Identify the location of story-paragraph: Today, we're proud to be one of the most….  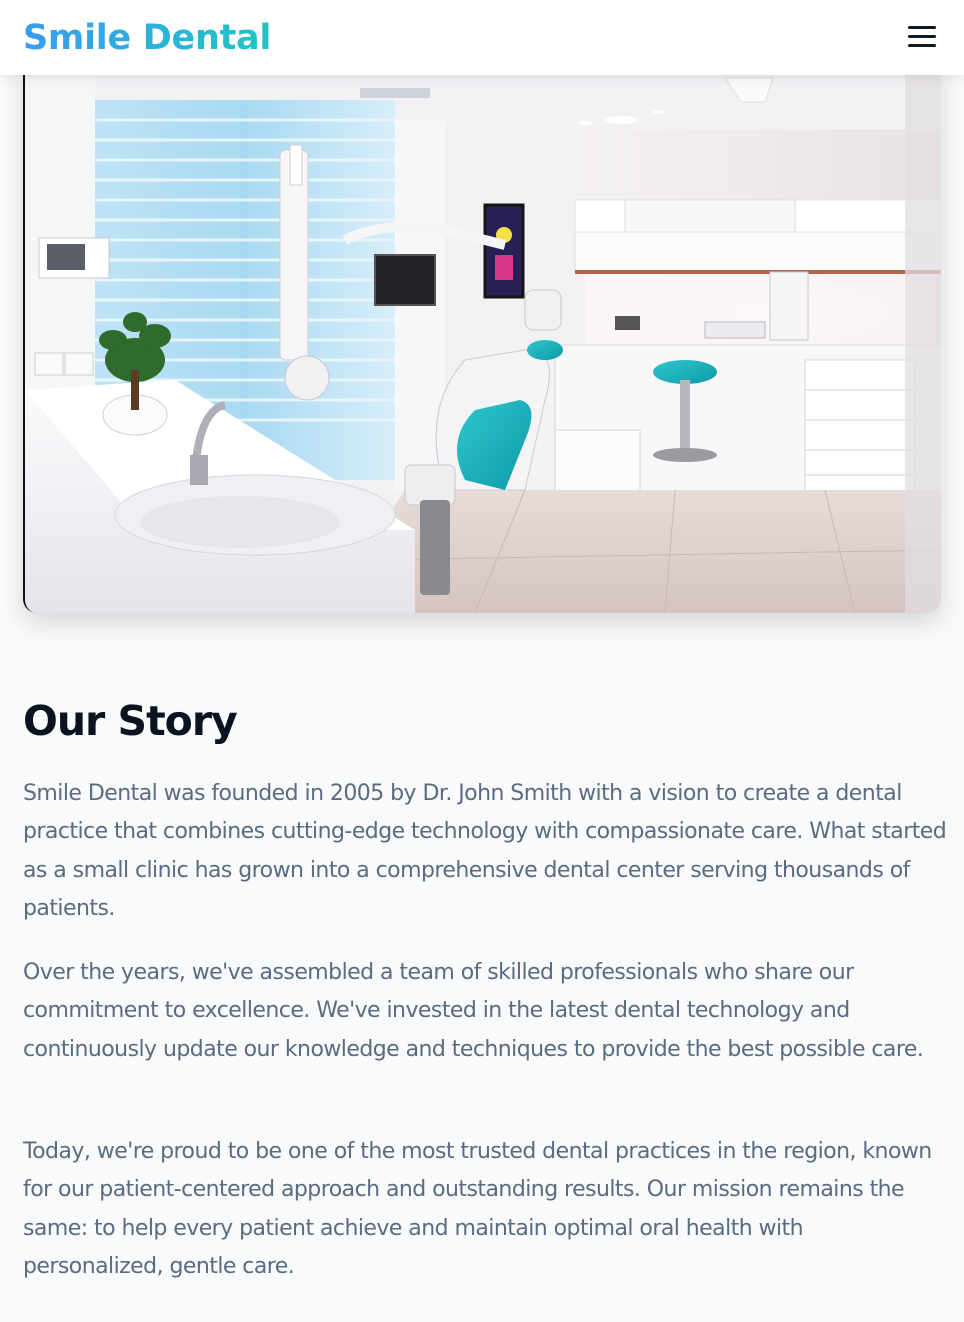
(477, 1209).